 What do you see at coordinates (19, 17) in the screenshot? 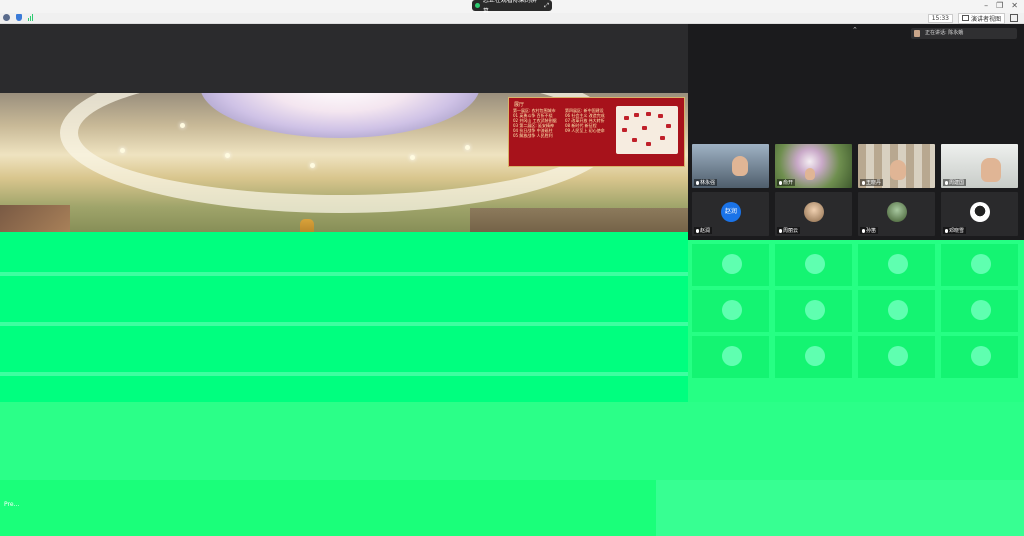
I see `security-shield-icon` at bounding box center [19, 17].